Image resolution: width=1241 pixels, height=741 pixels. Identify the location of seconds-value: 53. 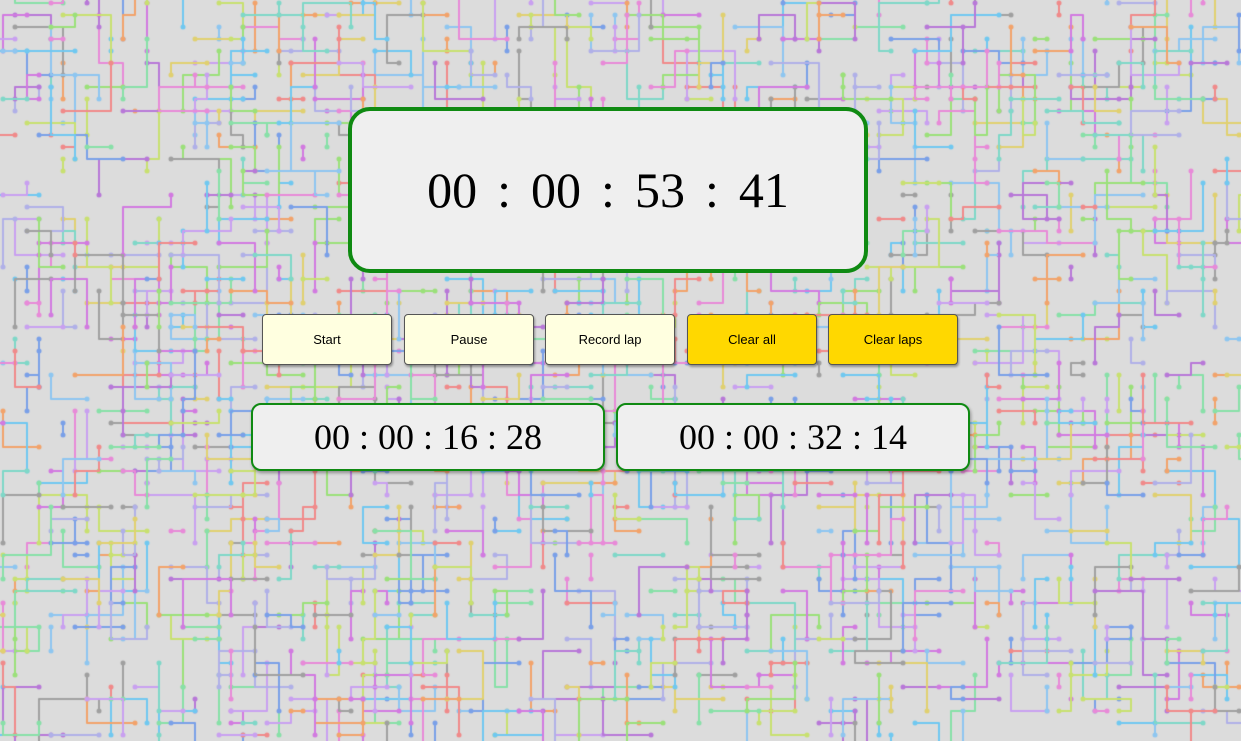
(659, 190).